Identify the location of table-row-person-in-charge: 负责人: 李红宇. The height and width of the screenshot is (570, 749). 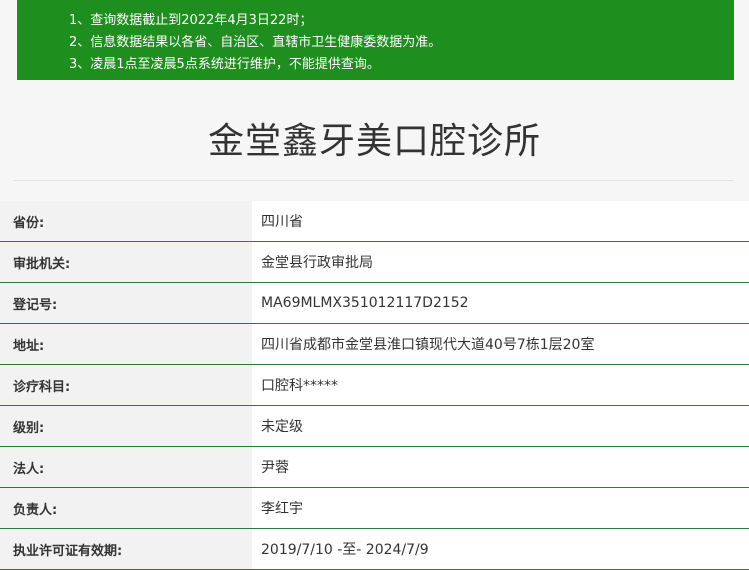
(374, 508).